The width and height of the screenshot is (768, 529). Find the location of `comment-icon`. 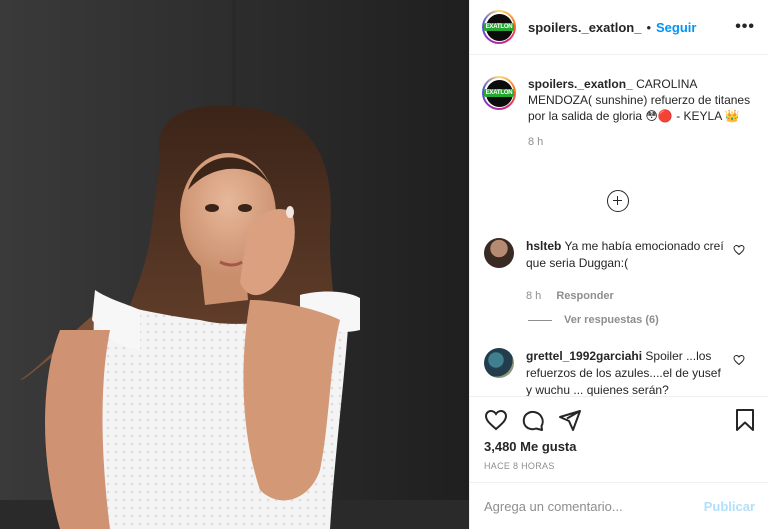

comment-icon is located at coordinates (533, 420).